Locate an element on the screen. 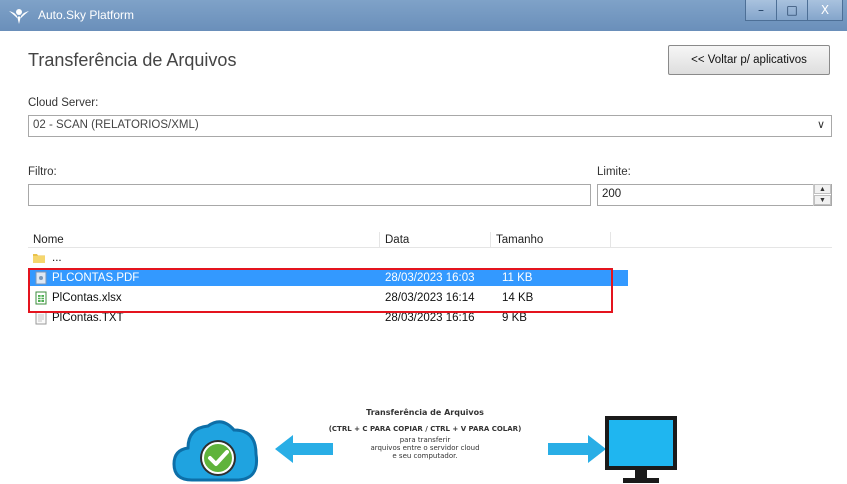  file-list-header: Nome Data Tamanho is located at coordinates (430, 240).